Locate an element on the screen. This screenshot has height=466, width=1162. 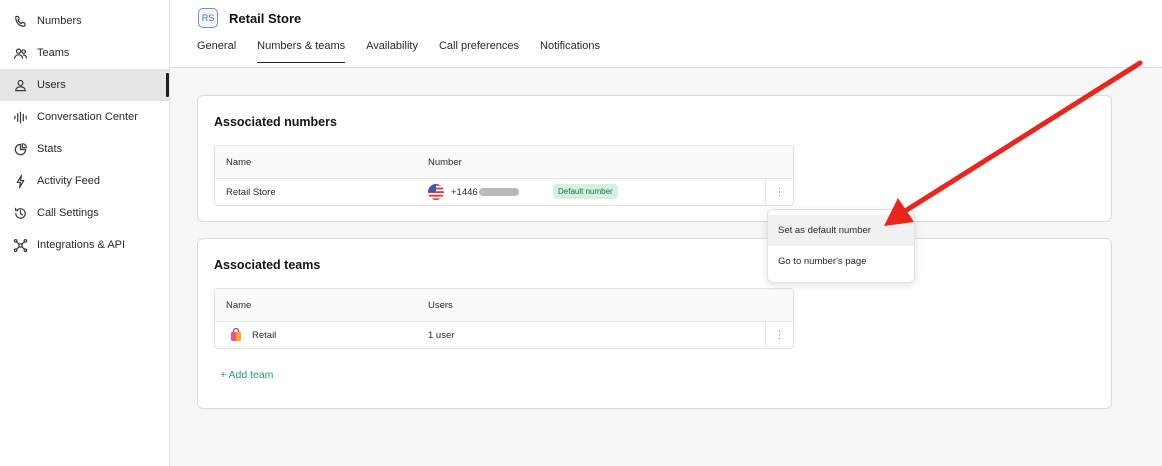
team-name: Retail is located at coordinates (264, 335).